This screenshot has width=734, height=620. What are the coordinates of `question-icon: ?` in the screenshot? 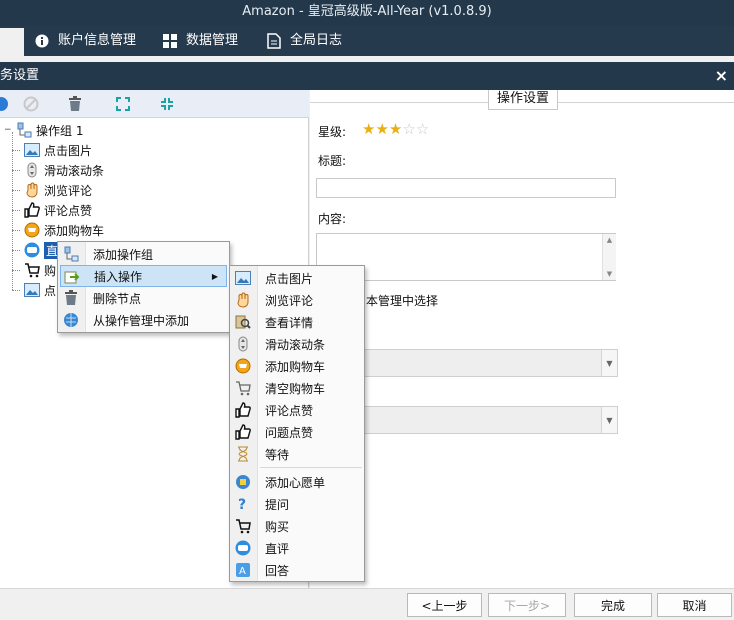 It's located at (243, 504).